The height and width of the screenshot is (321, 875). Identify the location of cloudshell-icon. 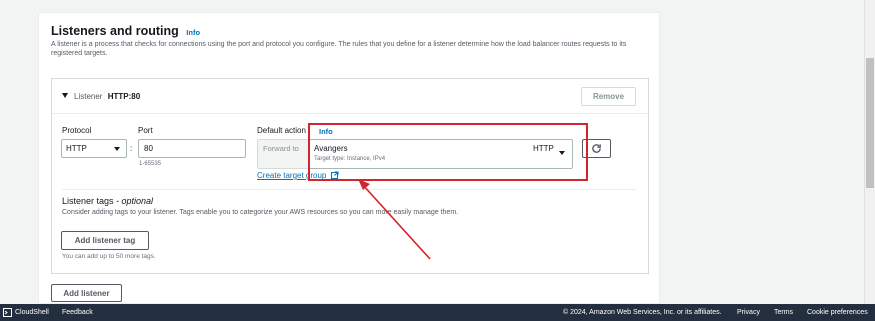
(7, 312).